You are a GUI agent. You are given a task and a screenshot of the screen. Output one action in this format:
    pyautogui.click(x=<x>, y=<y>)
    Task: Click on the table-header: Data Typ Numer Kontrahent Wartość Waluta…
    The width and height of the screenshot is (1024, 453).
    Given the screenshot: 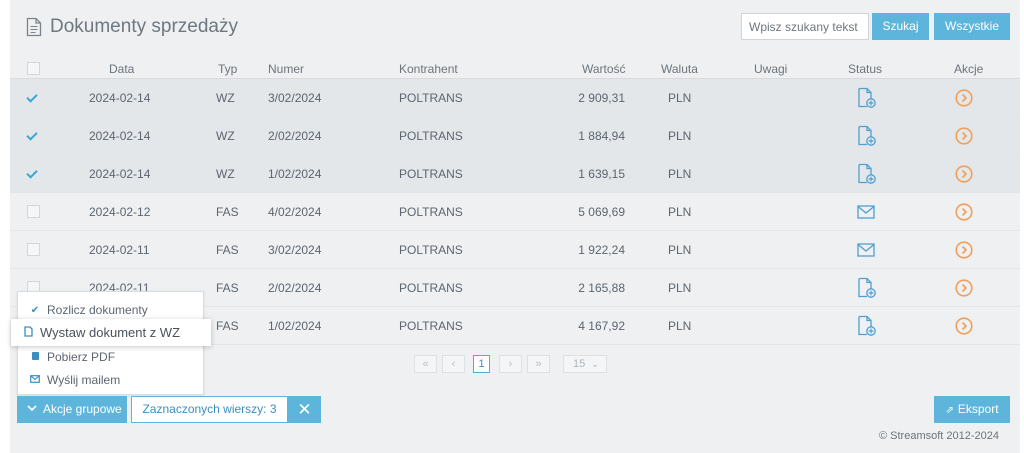 What is the action you would take?
    pyautogui.click(x=515, y=68)
    